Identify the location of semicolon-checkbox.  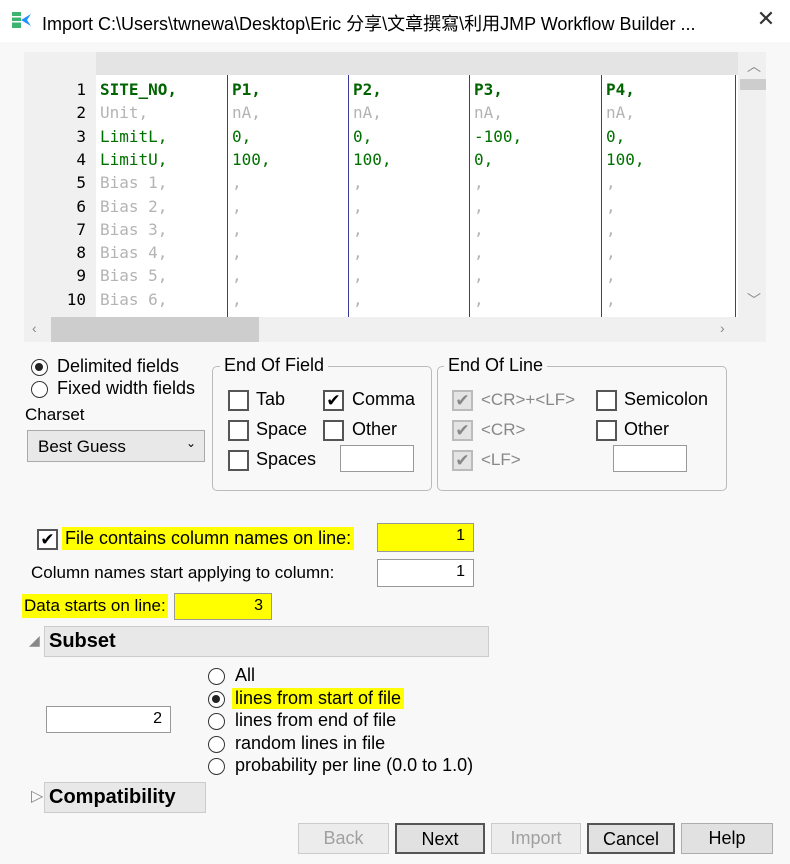
(606, 400).